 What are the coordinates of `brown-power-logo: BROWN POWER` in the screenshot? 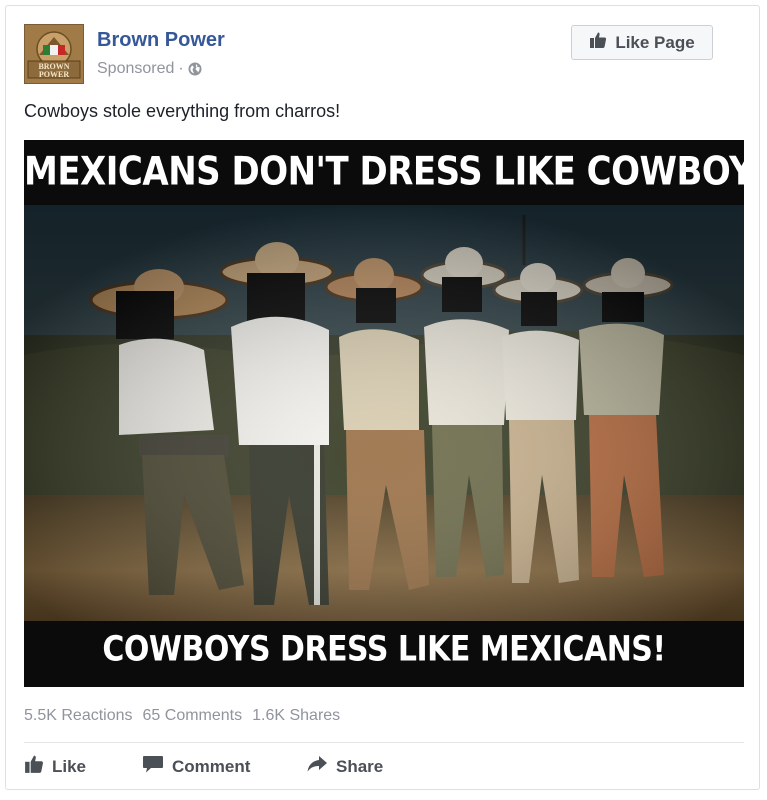 It's located at (54, 54).